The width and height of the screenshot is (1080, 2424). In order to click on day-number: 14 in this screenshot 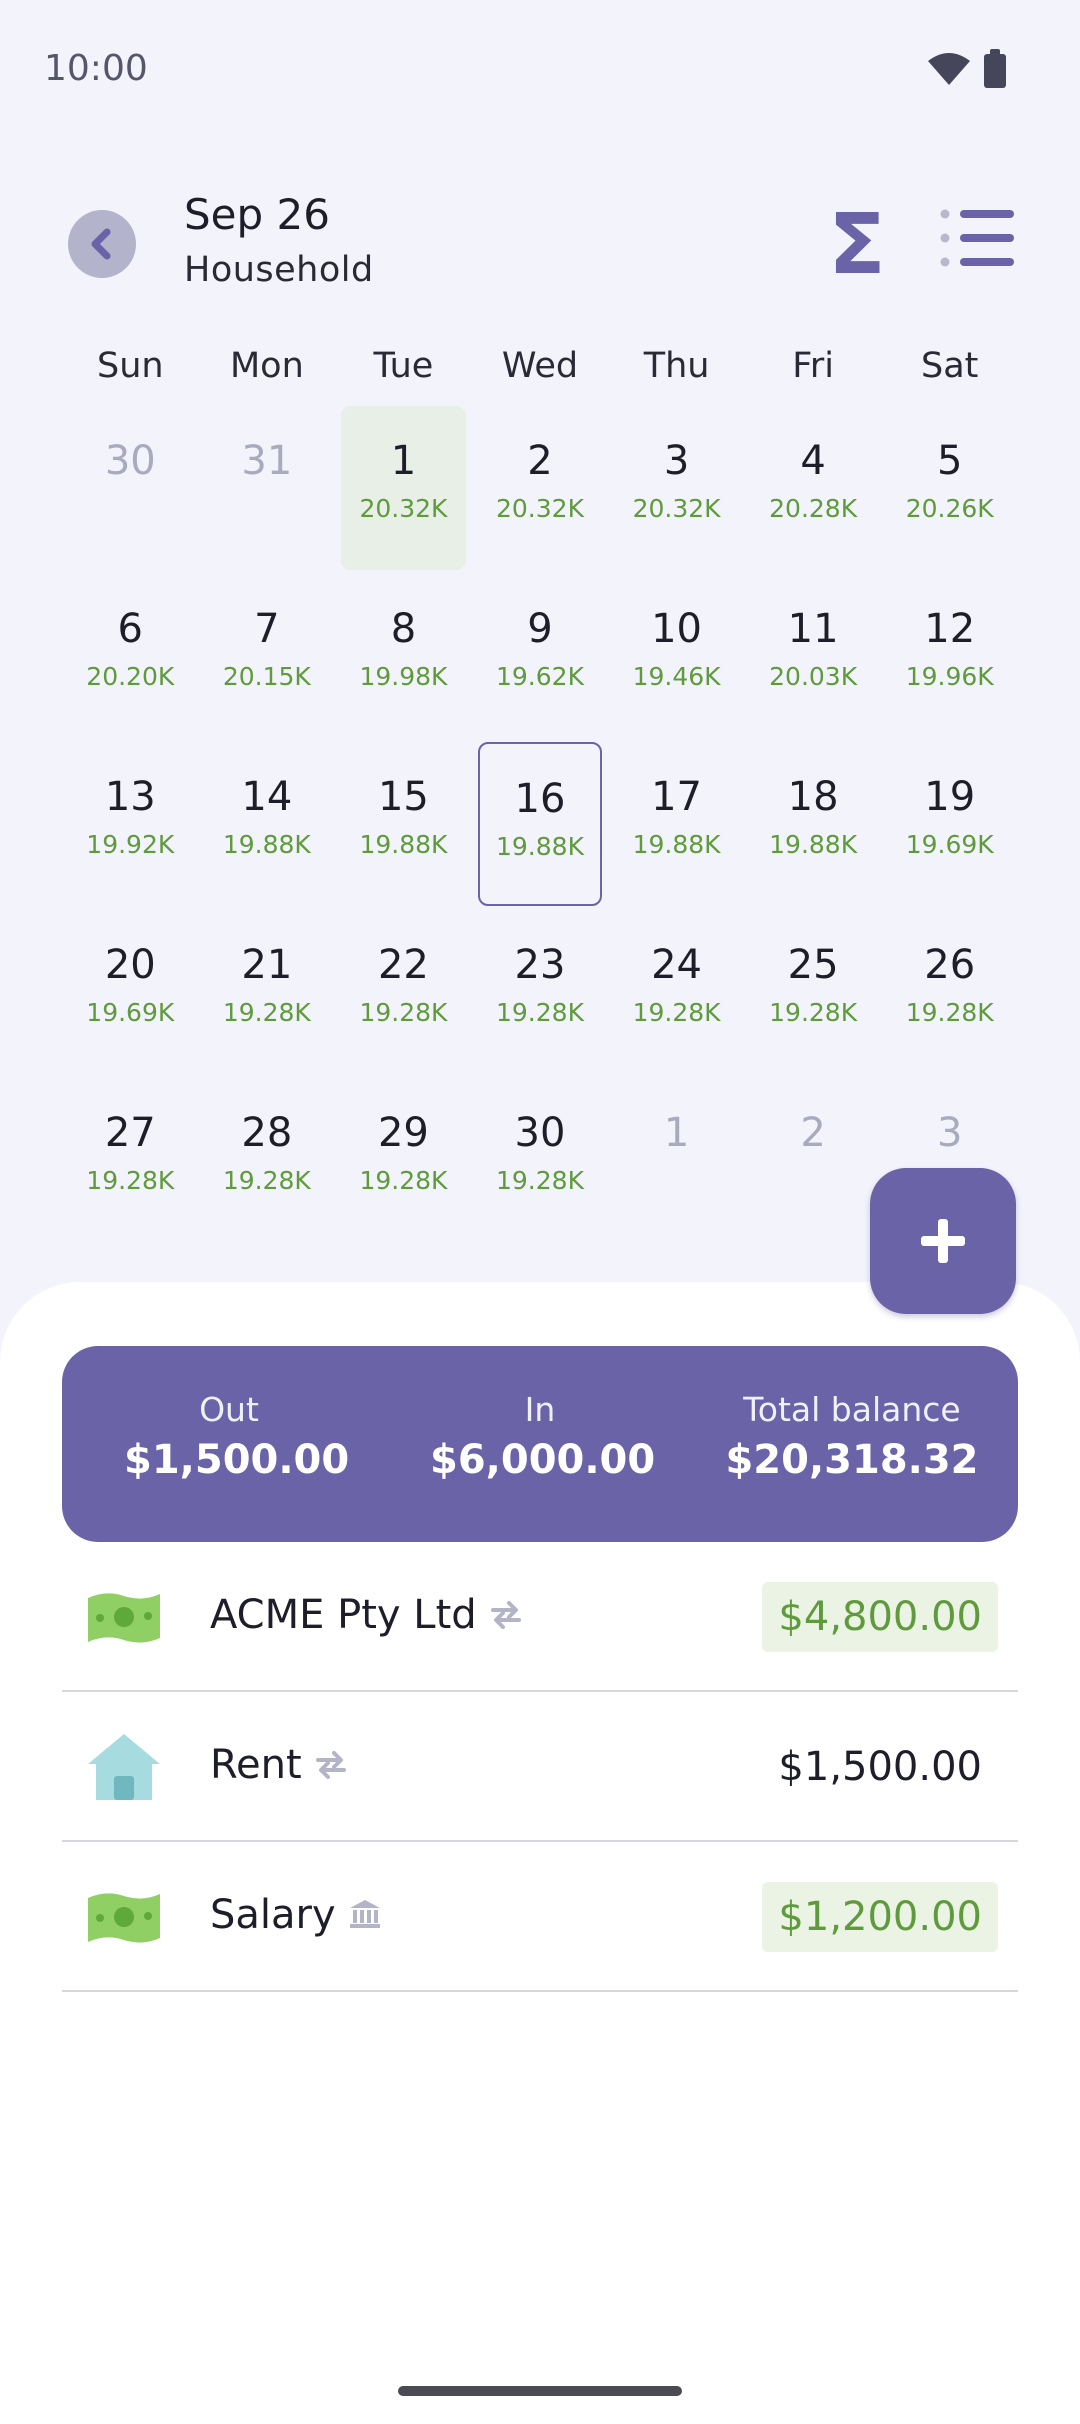, I will do `click(267, 797)`.